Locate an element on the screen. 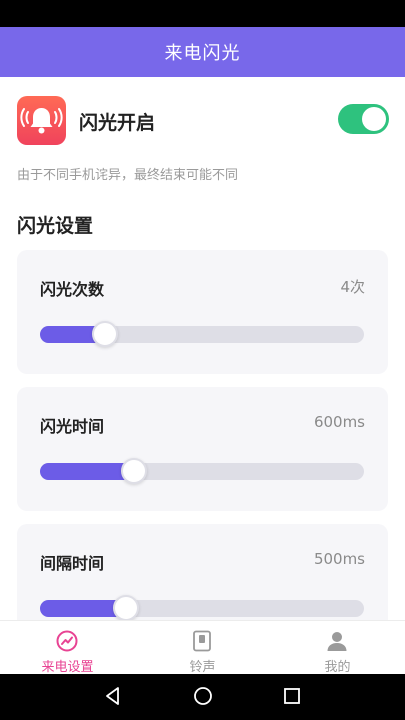 This screenshot has width=405, height=720. nav-item-mine: 我的 is located at coordinates (337, 648).